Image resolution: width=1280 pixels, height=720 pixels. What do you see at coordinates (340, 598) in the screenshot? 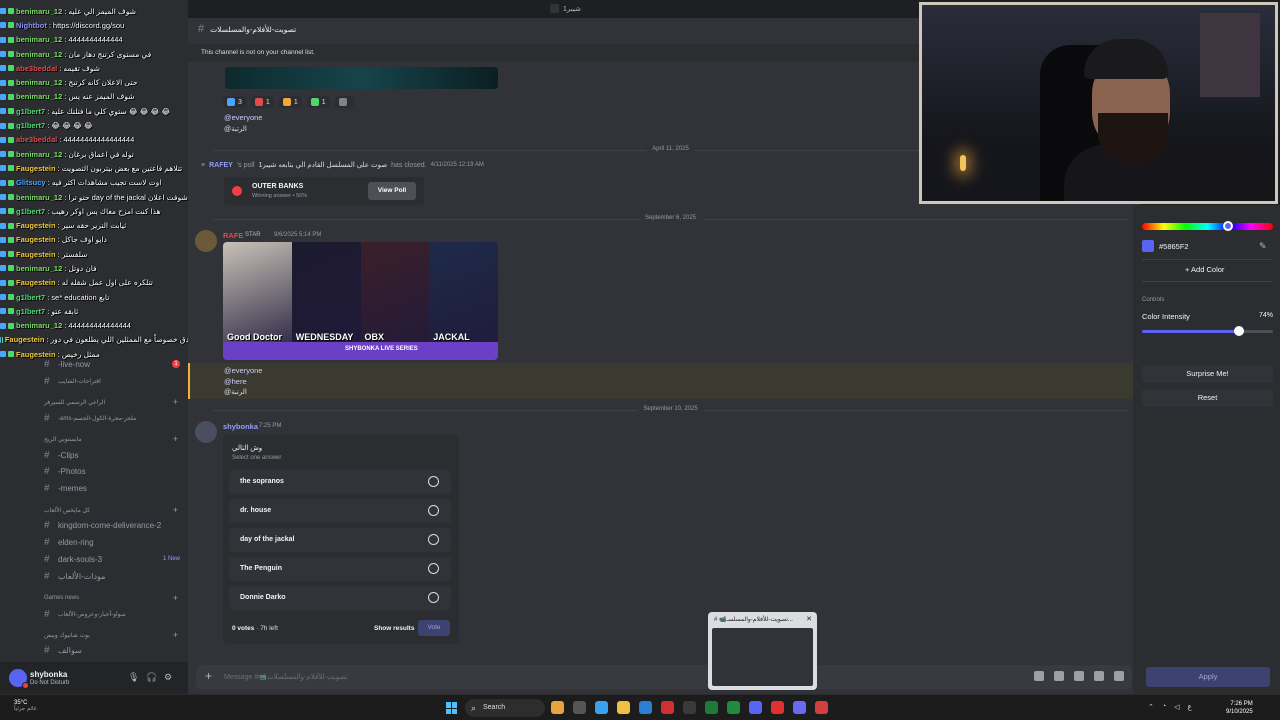
I see `poll-option: Donnie Darko` at bounding box center [340, 598].